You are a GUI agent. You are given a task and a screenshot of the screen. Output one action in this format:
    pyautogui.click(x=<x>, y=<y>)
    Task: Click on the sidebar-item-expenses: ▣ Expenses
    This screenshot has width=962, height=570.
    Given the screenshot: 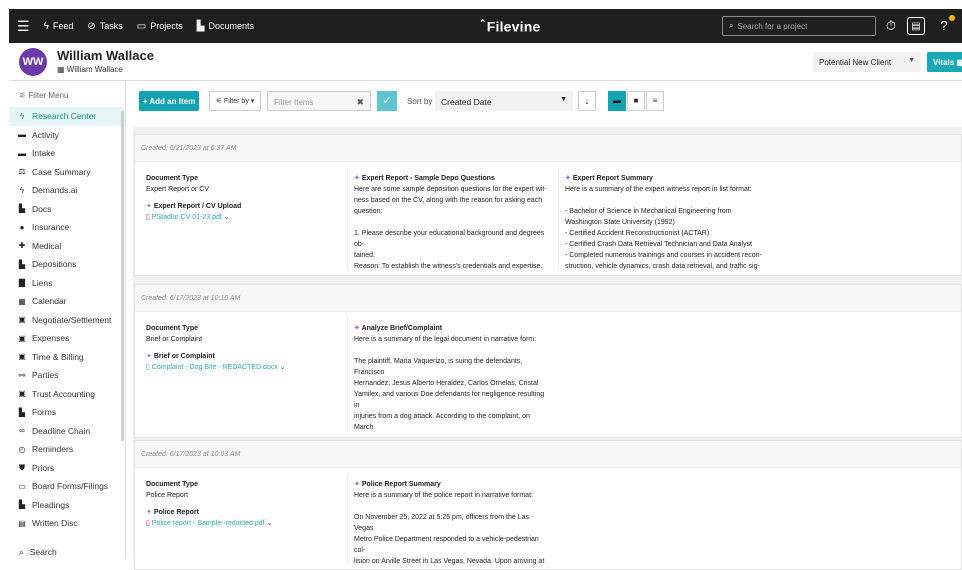 What is the action you would take?
    pyautogui.click(x=67, y=338)
    